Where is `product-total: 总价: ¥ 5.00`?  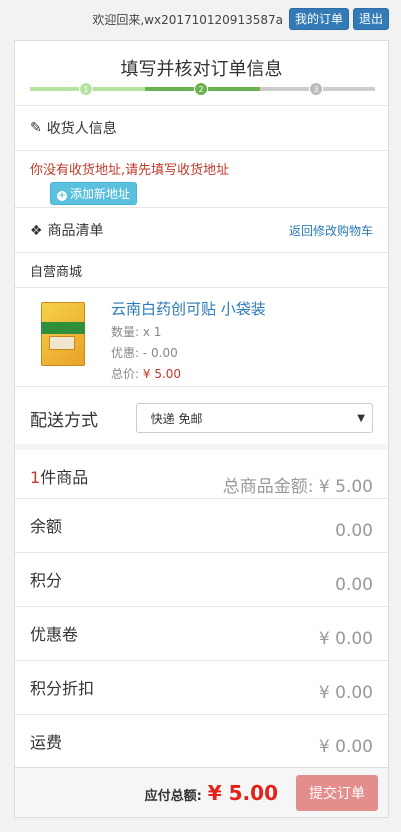 product-total: 总价: ¥ 5.00 is located at coordinates (146, 374).